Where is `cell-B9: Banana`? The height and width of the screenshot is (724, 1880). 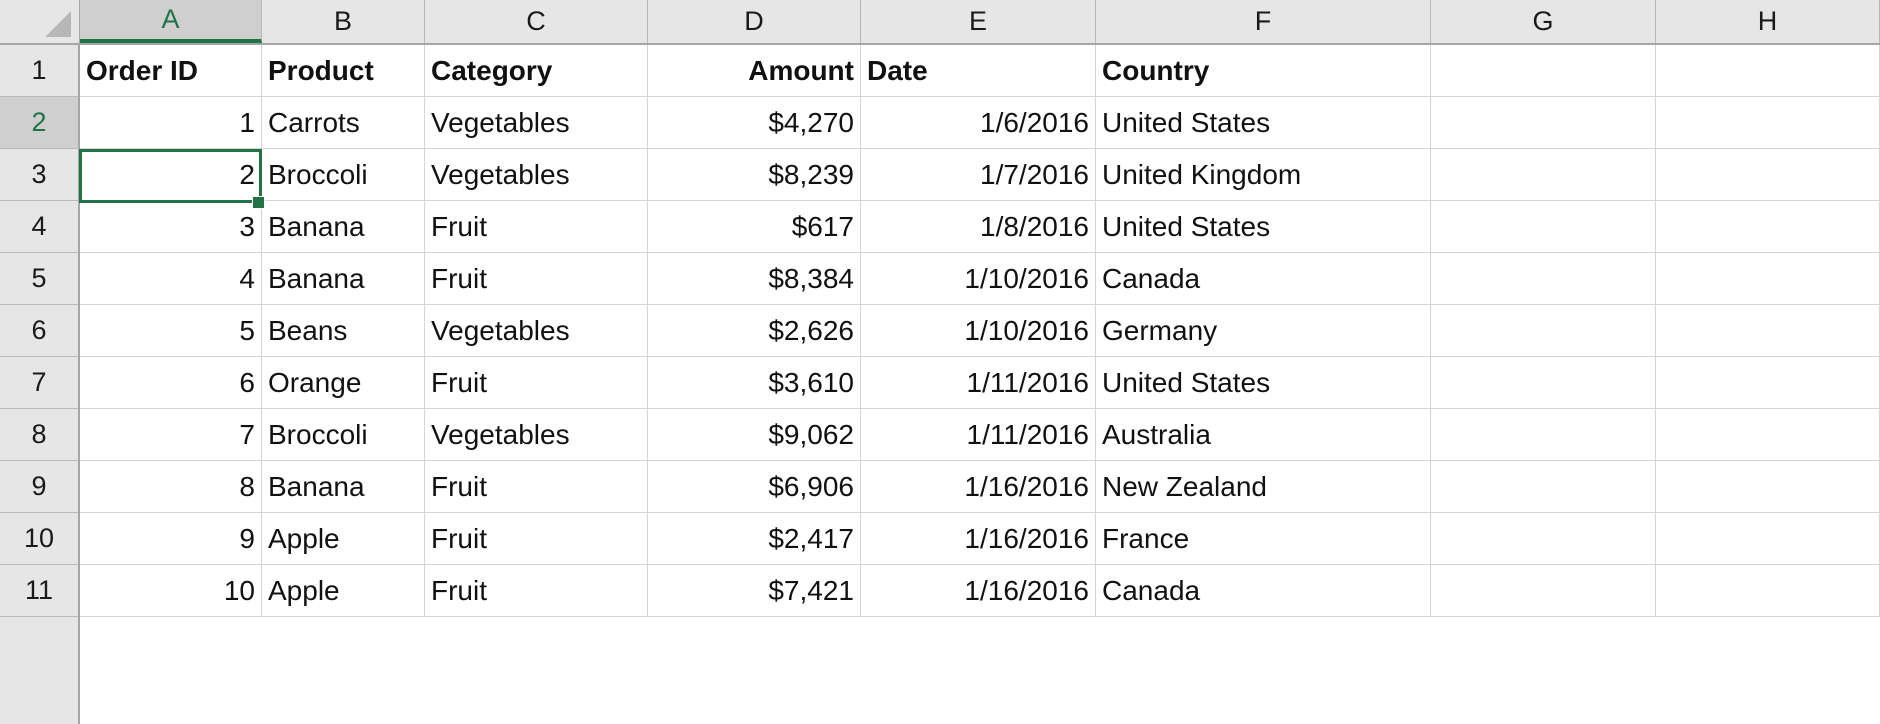
cell-B9: Banana is located at coordinates (343, 487).